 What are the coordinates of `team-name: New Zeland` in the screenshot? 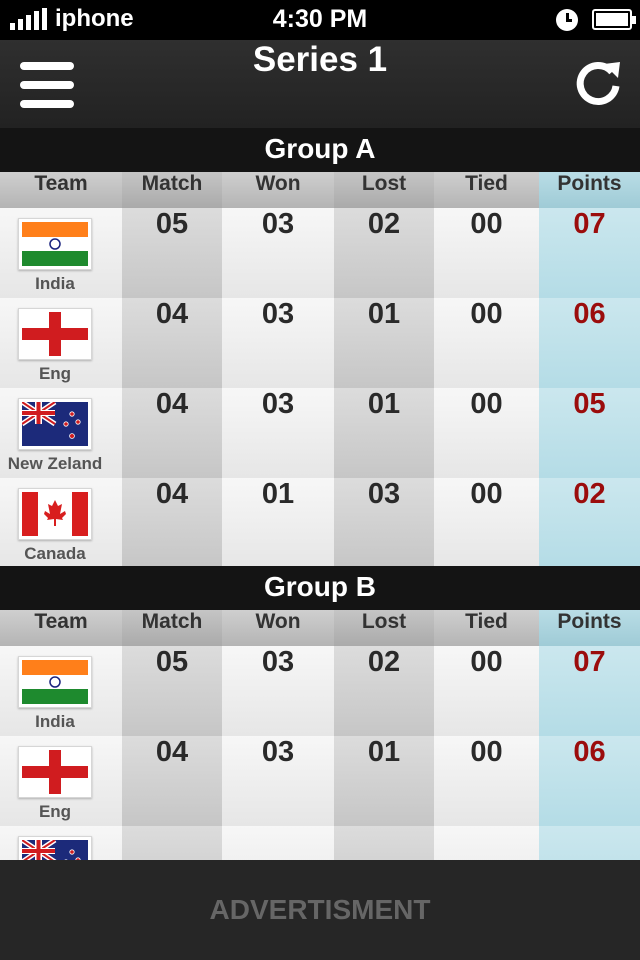 It's located at (55, 463).